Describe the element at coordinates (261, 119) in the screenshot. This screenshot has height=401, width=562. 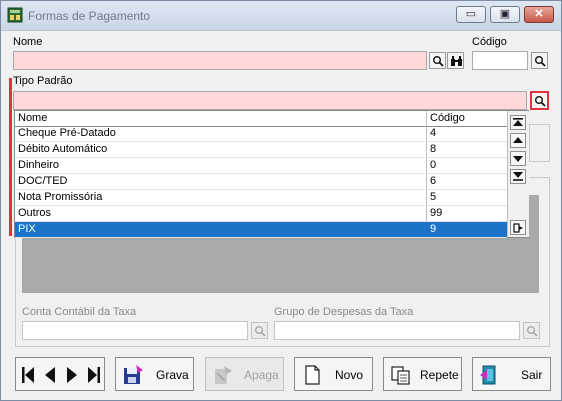
I see `dropdown-header: Nome Código` at that location.